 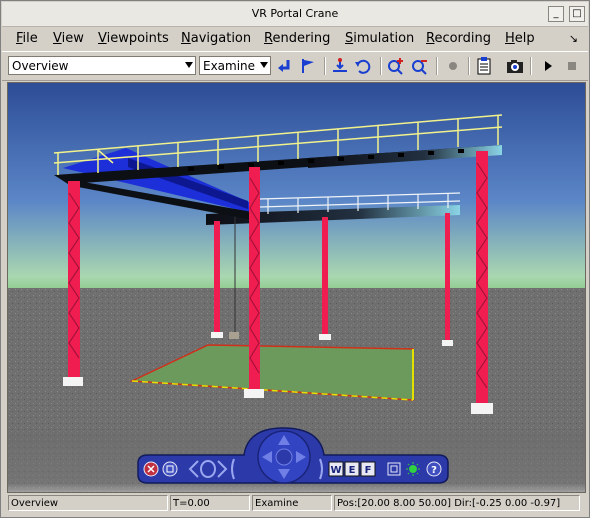 What do you see at coordinates (88, 503) in the screenshot?
I see `status-viewpoint: Overview` at bounding box center [88, 503].